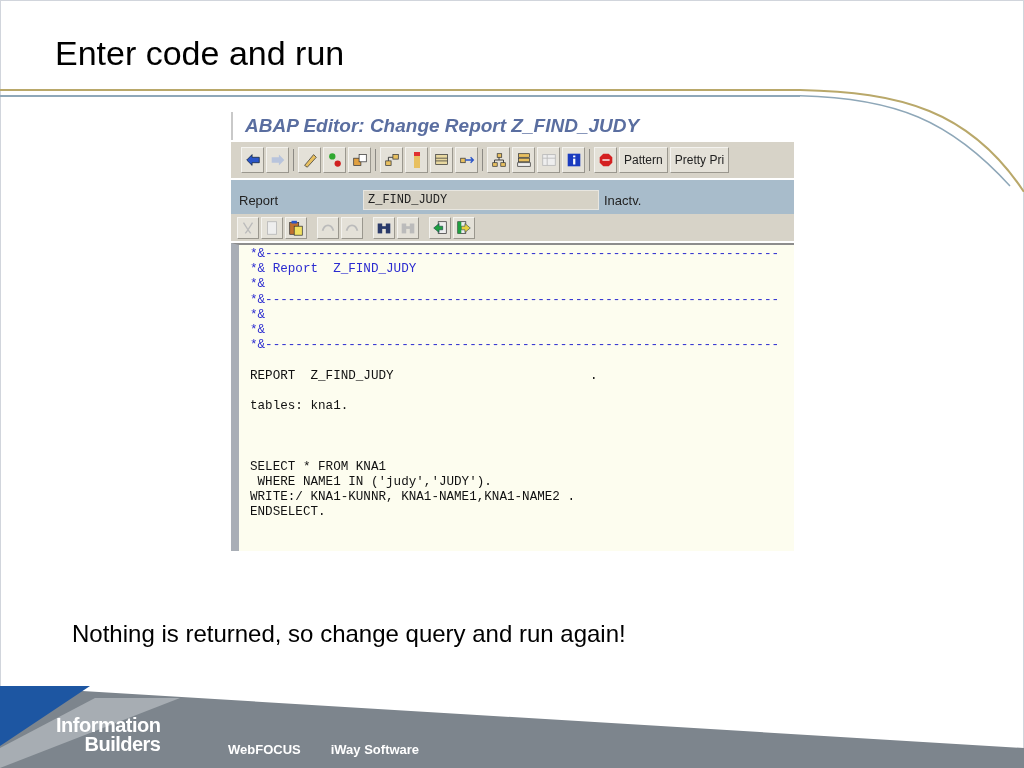 Image resolution: width=1024 pixels, height=768 pixels. What do you see at coordinates (548, 160) in the screenshot?
I see `table-icon` at bounding box center [548, 160].